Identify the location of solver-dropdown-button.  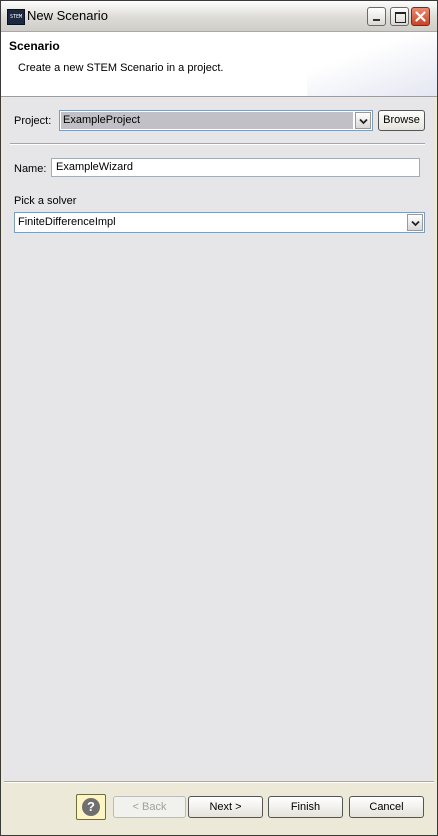
(415, 222).